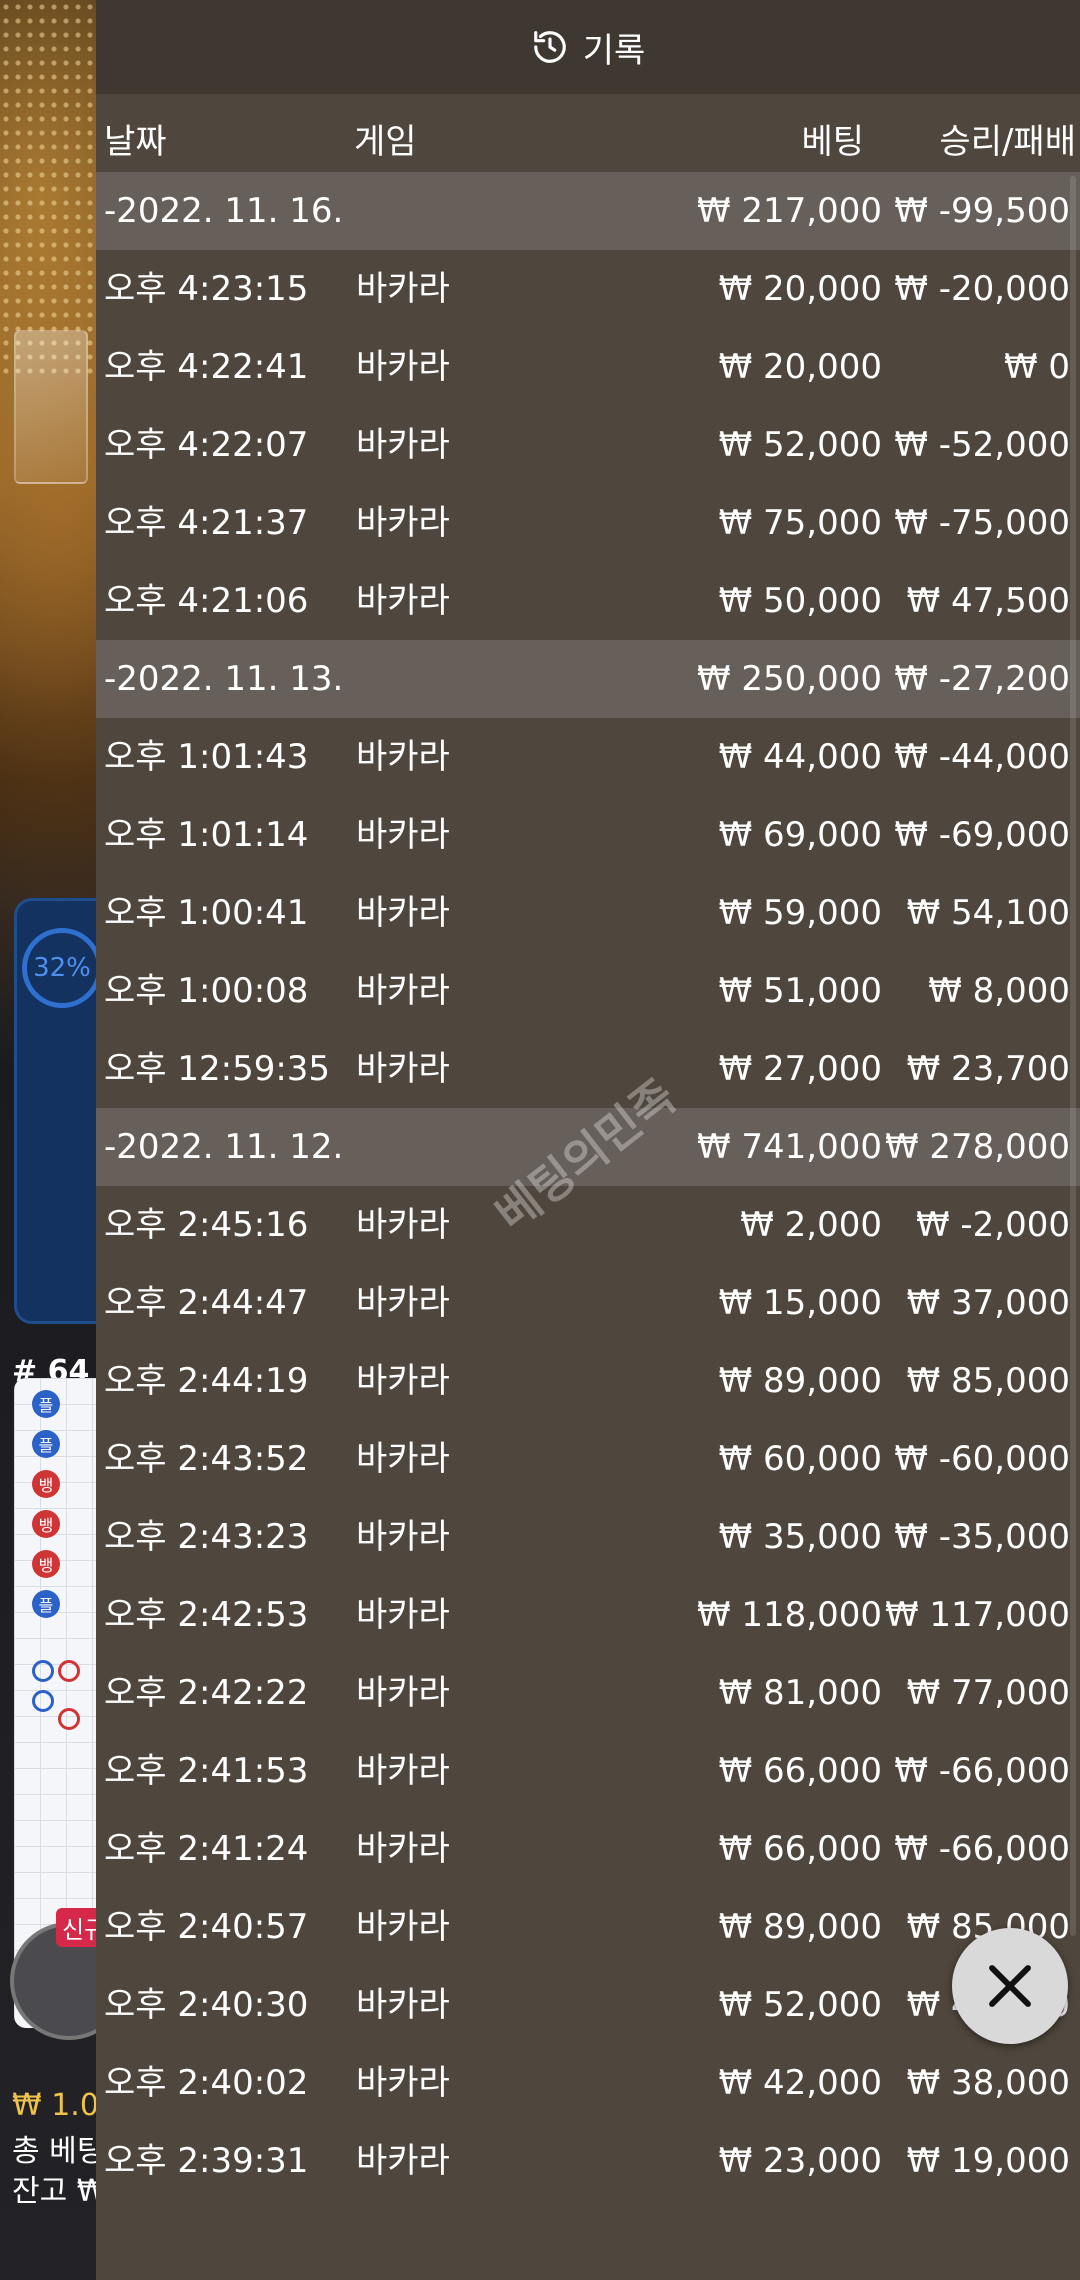 The image size is (1080, 2280). I want to click on column-bet: 베팅, so click(832, 142).